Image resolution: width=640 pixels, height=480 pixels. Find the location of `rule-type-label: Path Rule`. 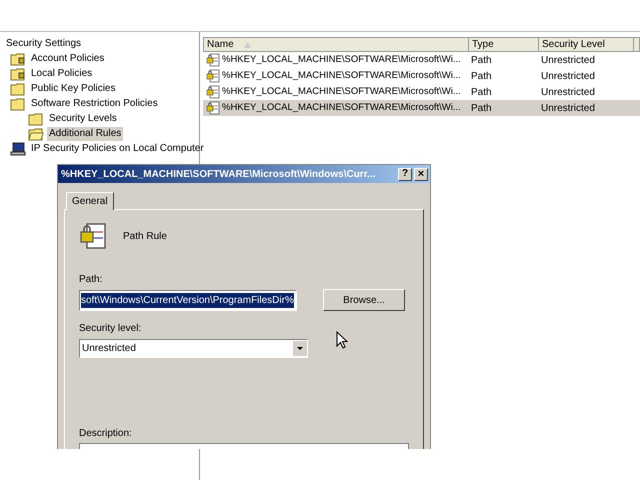

rule-type-label: Path Rule is located at coordinates (145, 237).